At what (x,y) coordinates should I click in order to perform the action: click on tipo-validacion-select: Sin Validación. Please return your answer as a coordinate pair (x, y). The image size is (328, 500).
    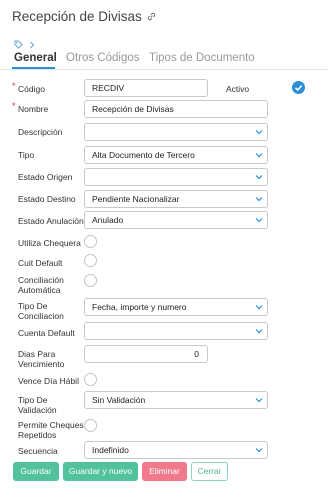
    Looking at the image, I should click on (176, 400).